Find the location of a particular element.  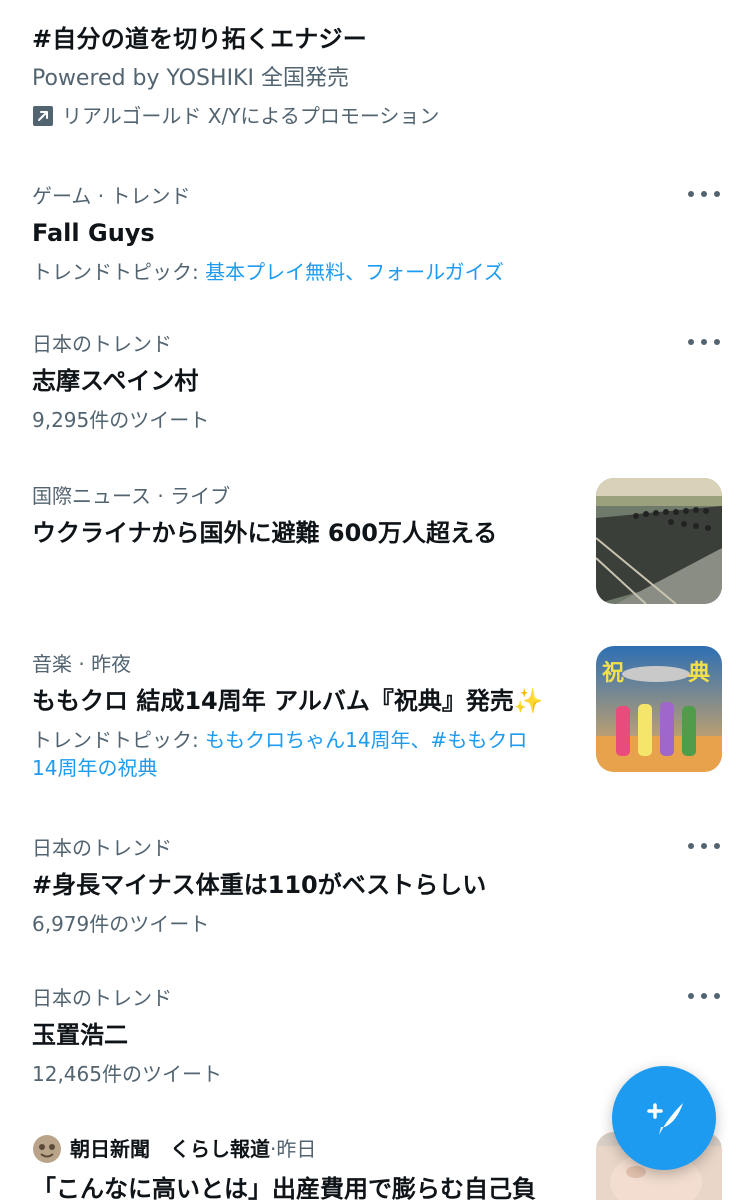

trend-context: ゲーム · トレンド is located at coordinates (111, 196).